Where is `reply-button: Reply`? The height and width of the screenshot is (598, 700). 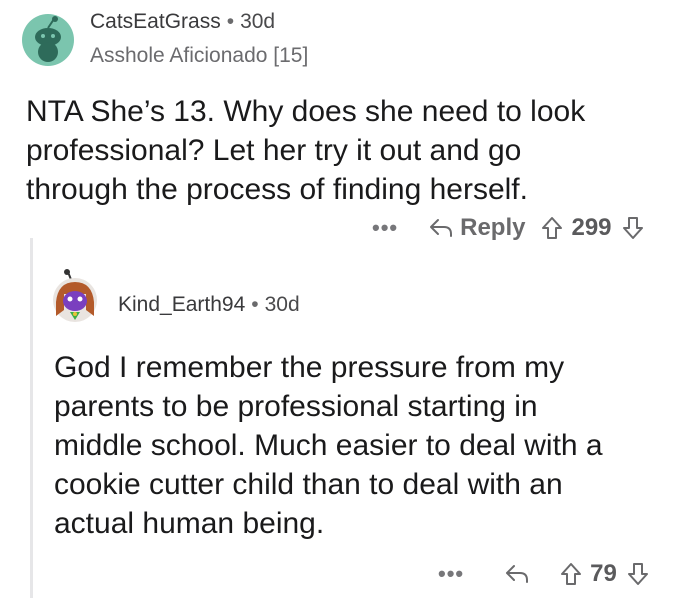 reply-button: Reply is located at coordinates (476, 228).